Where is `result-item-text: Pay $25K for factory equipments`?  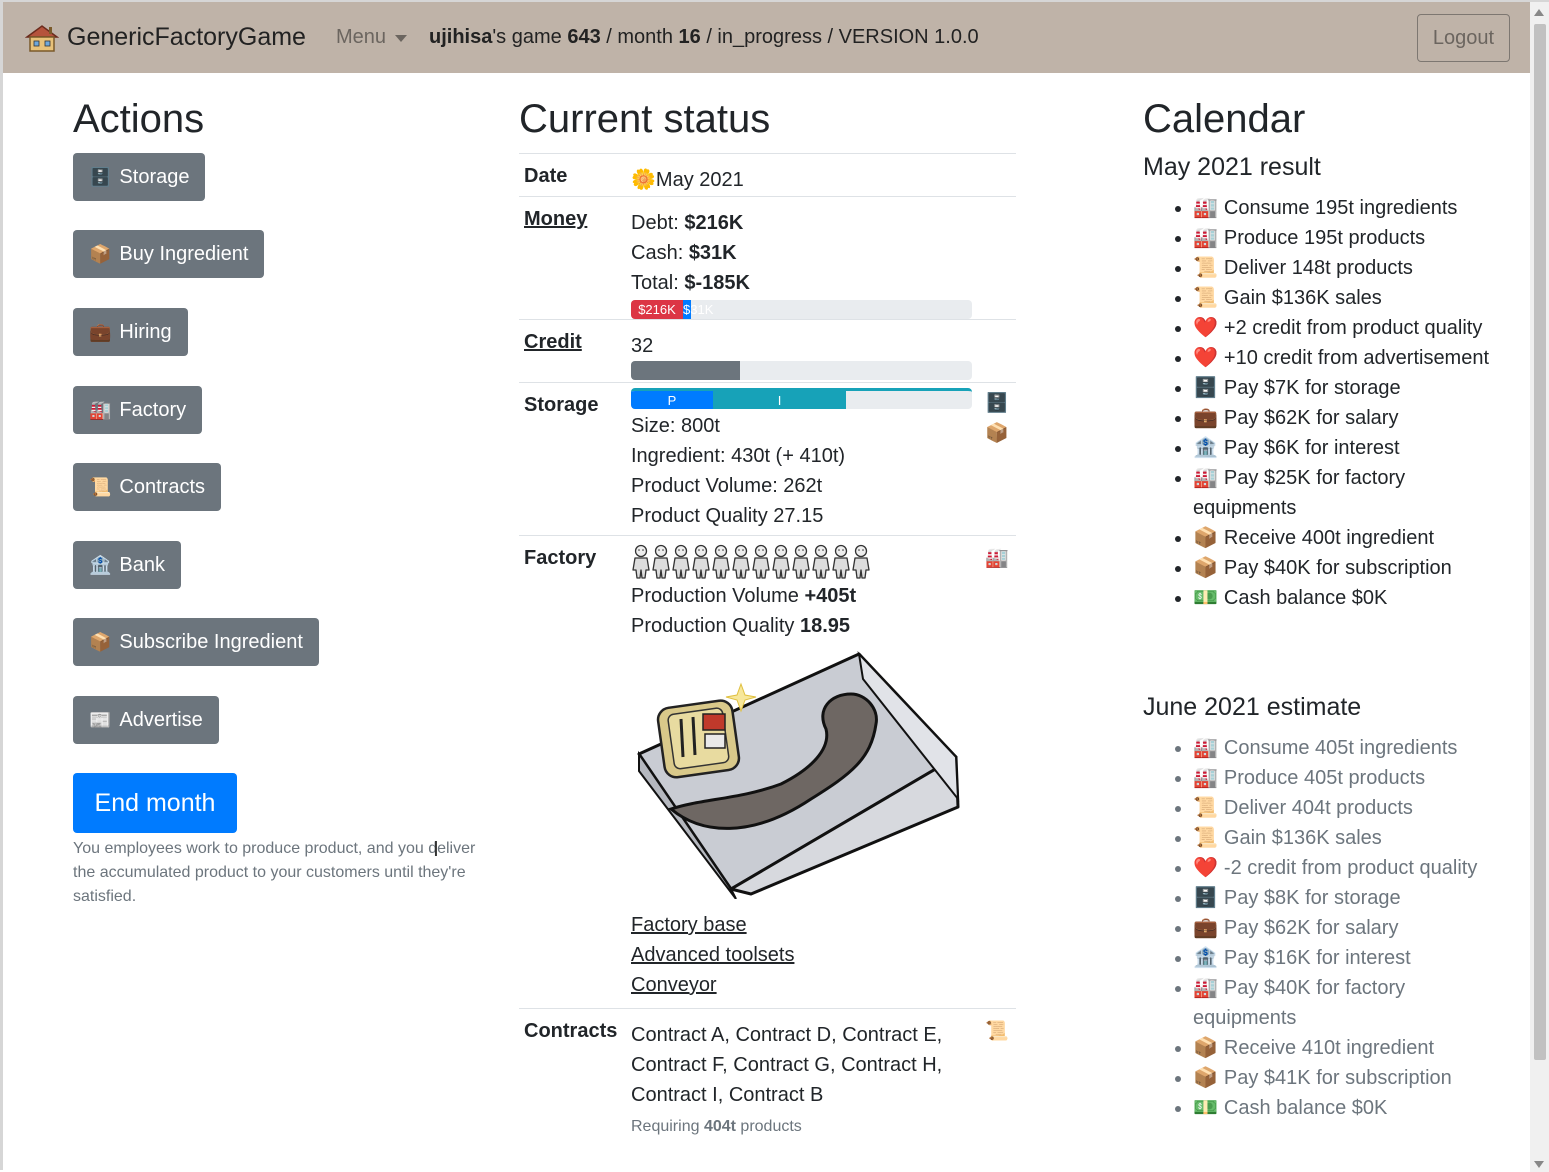
result-item-text: Pay $25K for factory equipments is located at coordinates (1299, 493).